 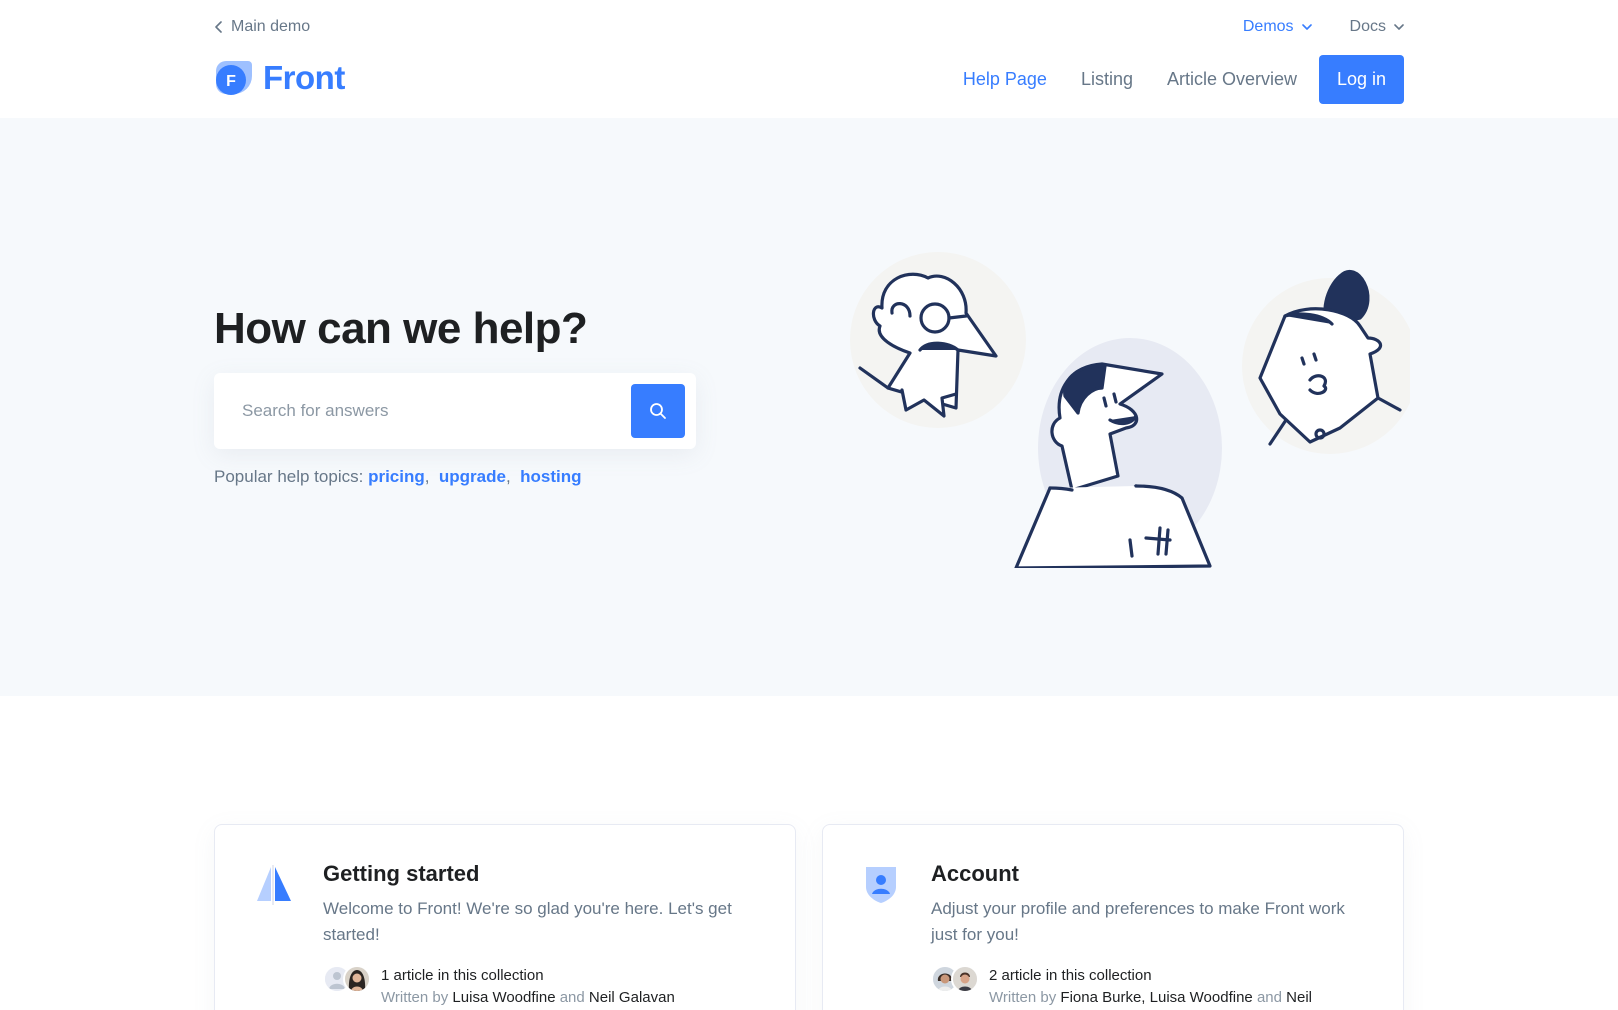 I want to click on demos-dropdown: Demos, so click(x=1277, y=27).